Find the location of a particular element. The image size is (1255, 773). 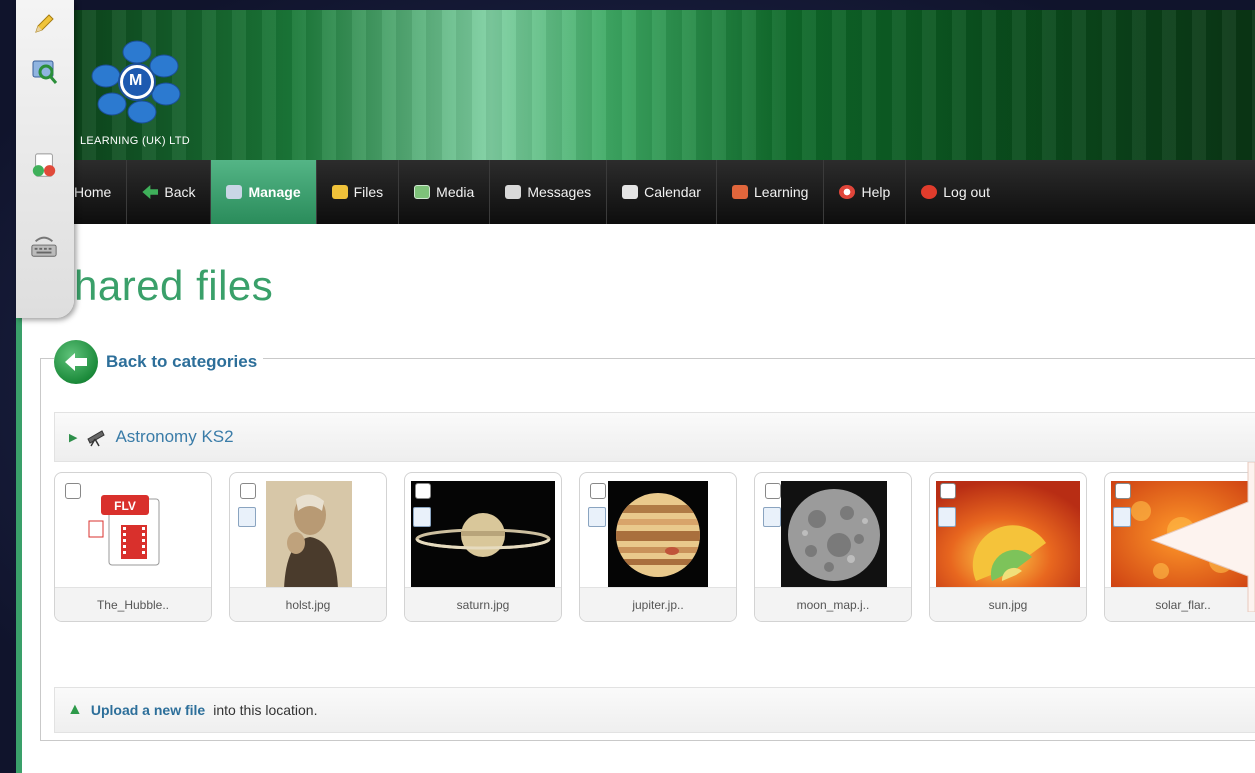

nav-logout: Log out is located at coordinates (955, 192).